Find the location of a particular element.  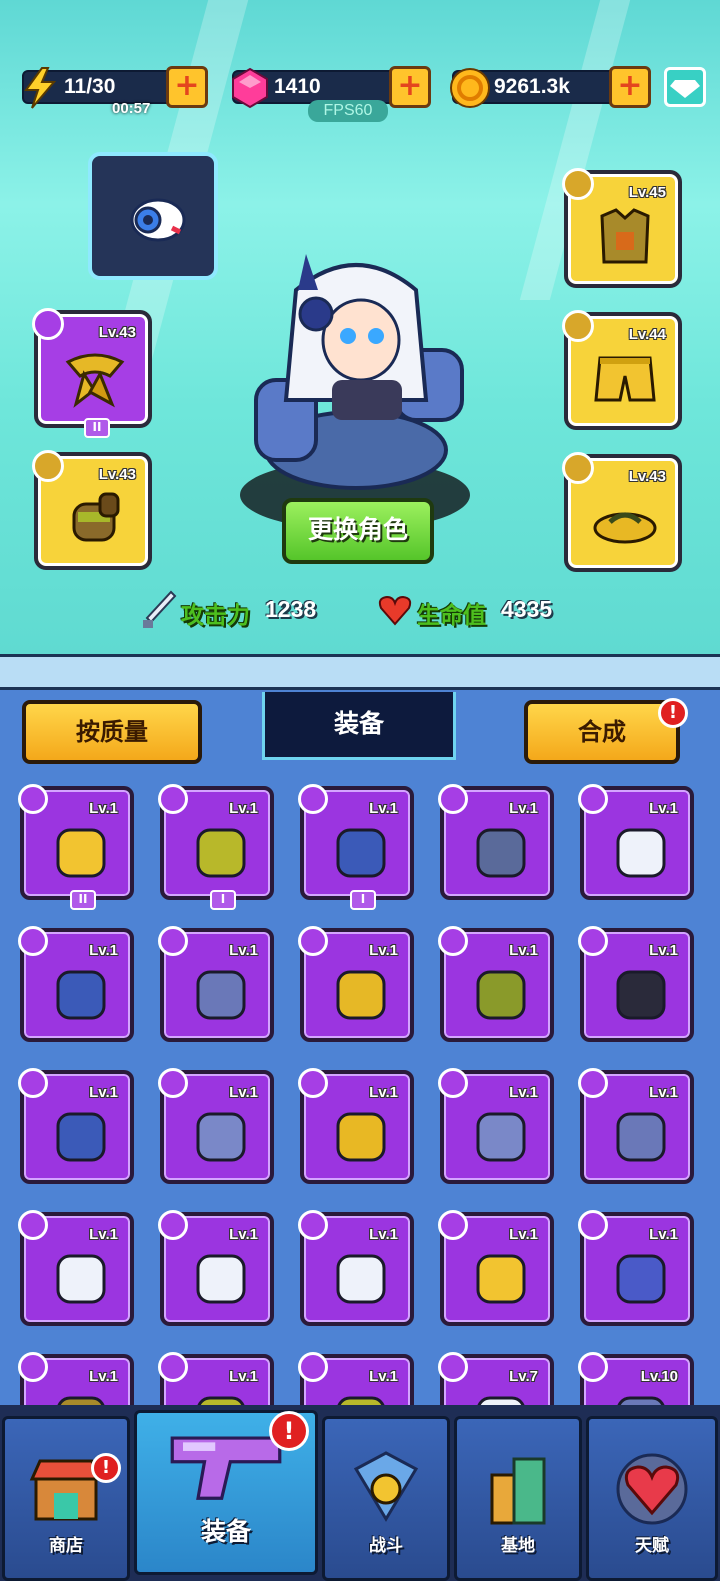

nav-tab-equipment: ! 装备 is located at coordinates (226, 1492).